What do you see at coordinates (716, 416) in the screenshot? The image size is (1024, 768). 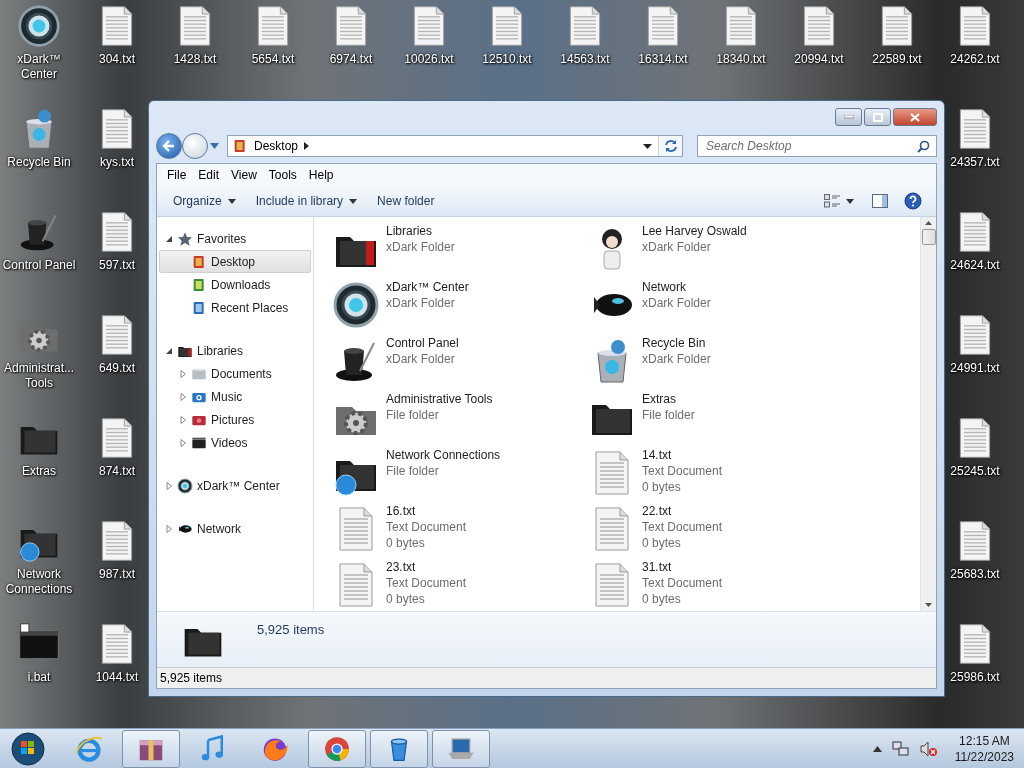 I see `file-tile: Extras File folder` at bounding box center [716, 416].